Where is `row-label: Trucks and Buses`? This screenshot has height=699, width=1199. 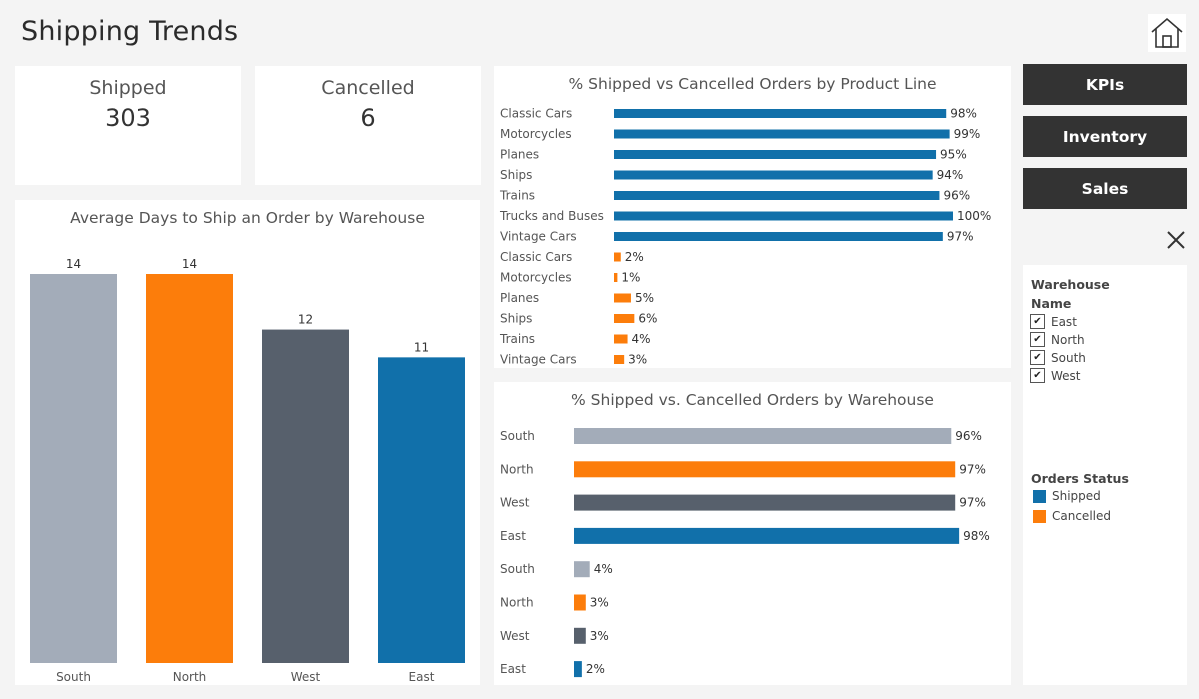
row-label: Trucks and Buses is located at coordinates (551, 216).